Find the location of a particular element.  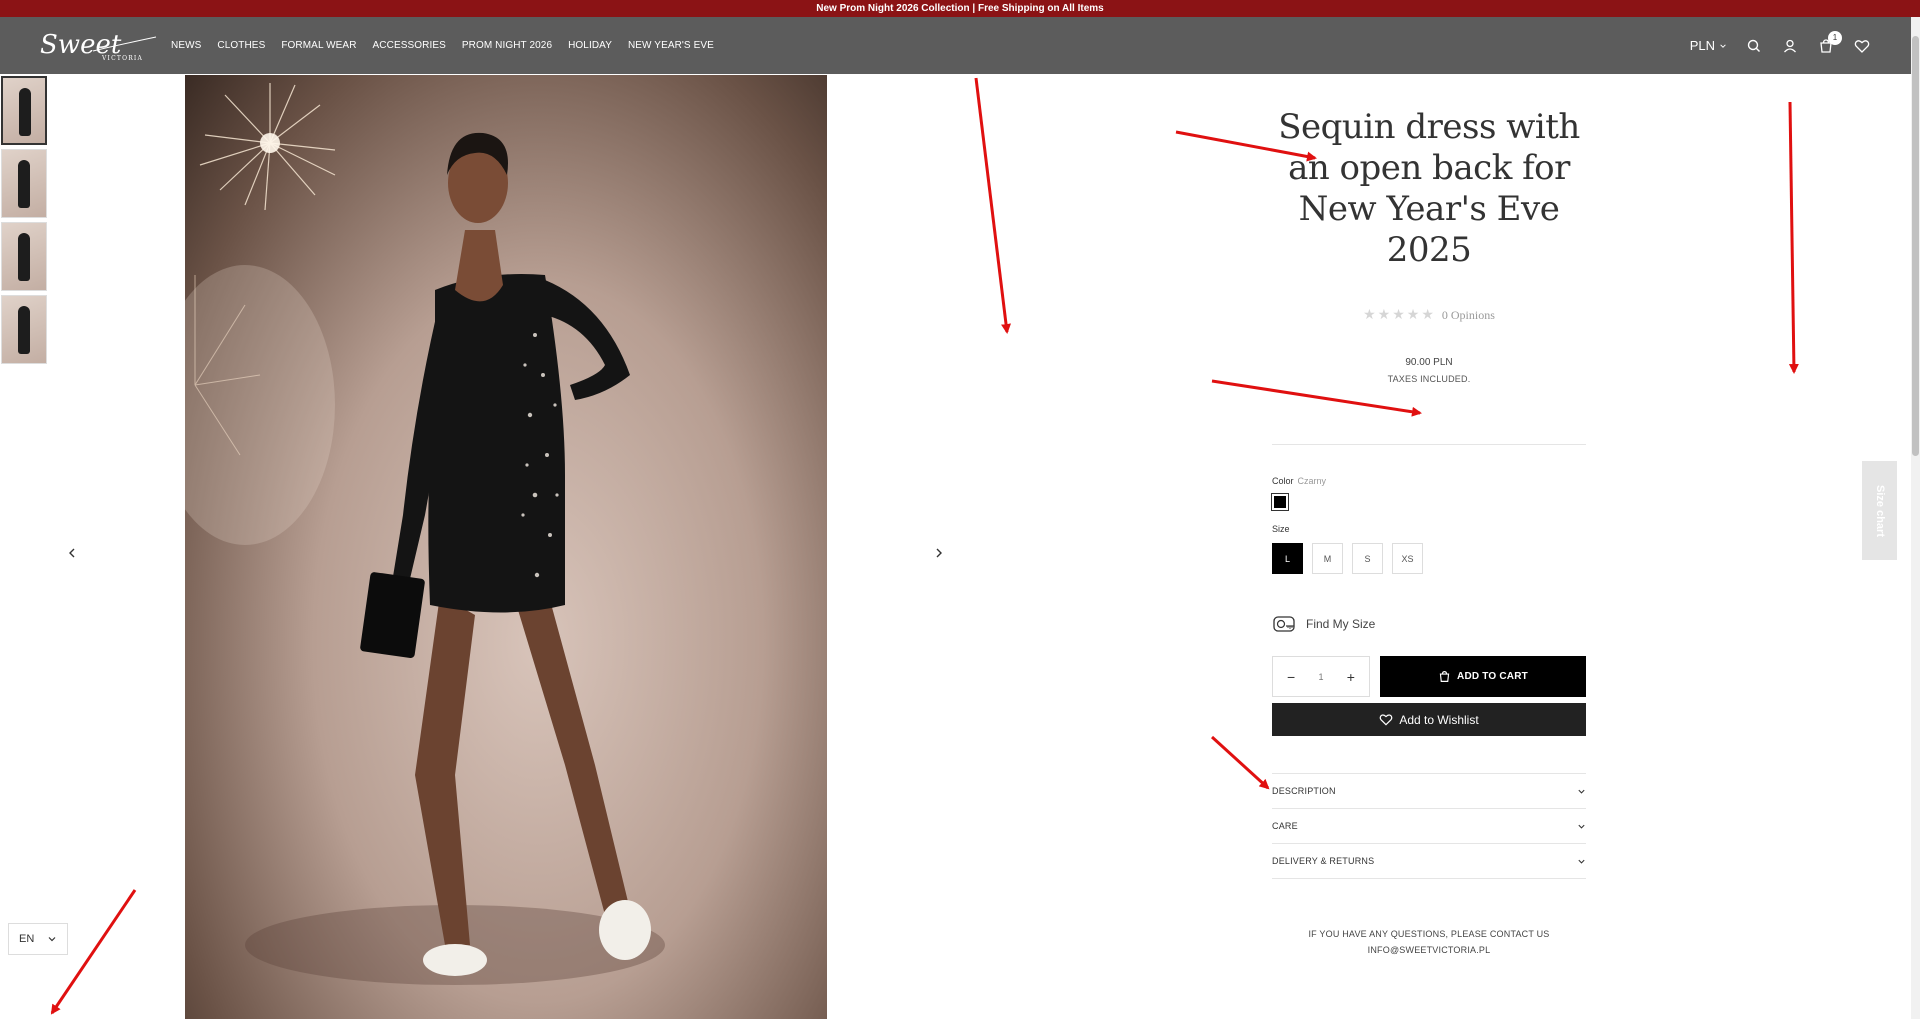

language-selector: EN is located at coordinates (38, 939).